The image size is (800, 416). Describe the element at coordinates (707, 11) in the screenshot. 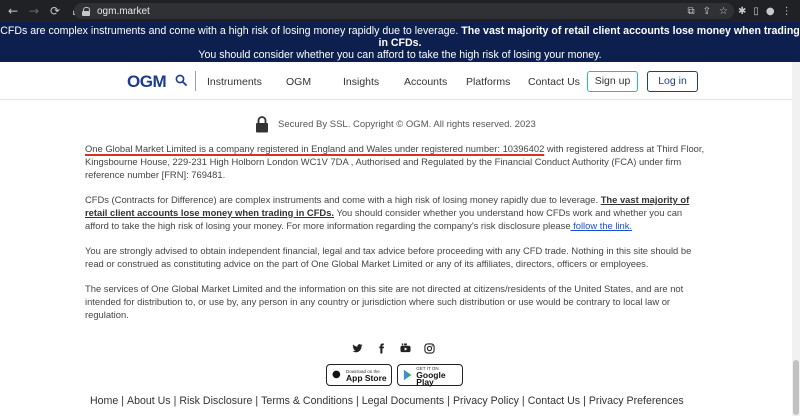

I see `share-icon: ⇪` at that location.